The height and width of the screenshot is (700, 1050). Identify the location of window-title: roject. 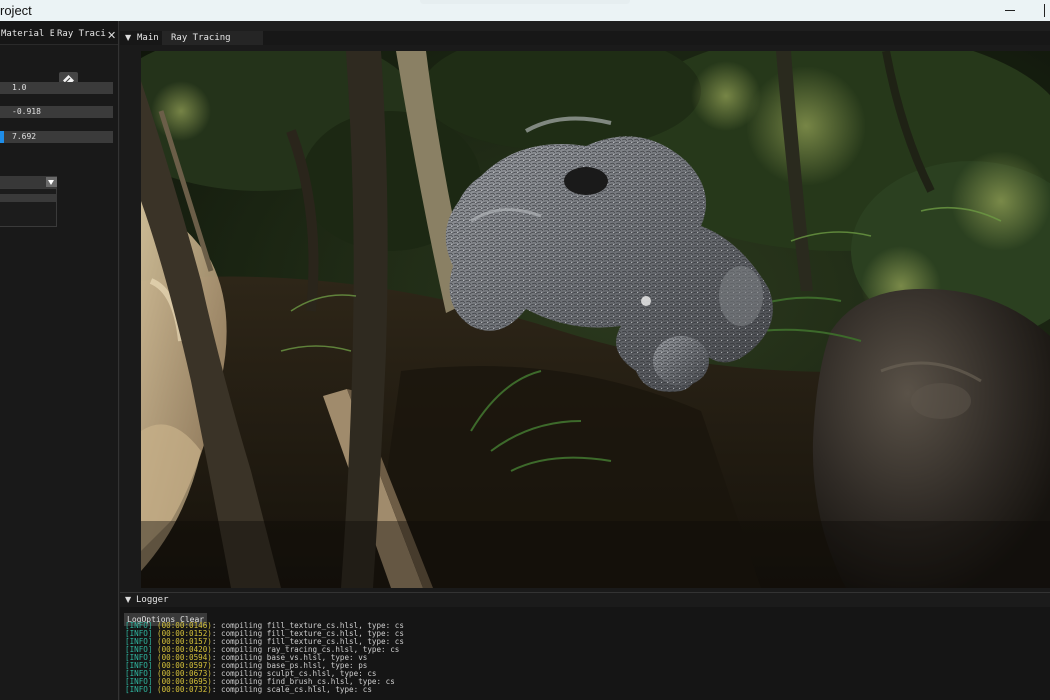
(16, 10).